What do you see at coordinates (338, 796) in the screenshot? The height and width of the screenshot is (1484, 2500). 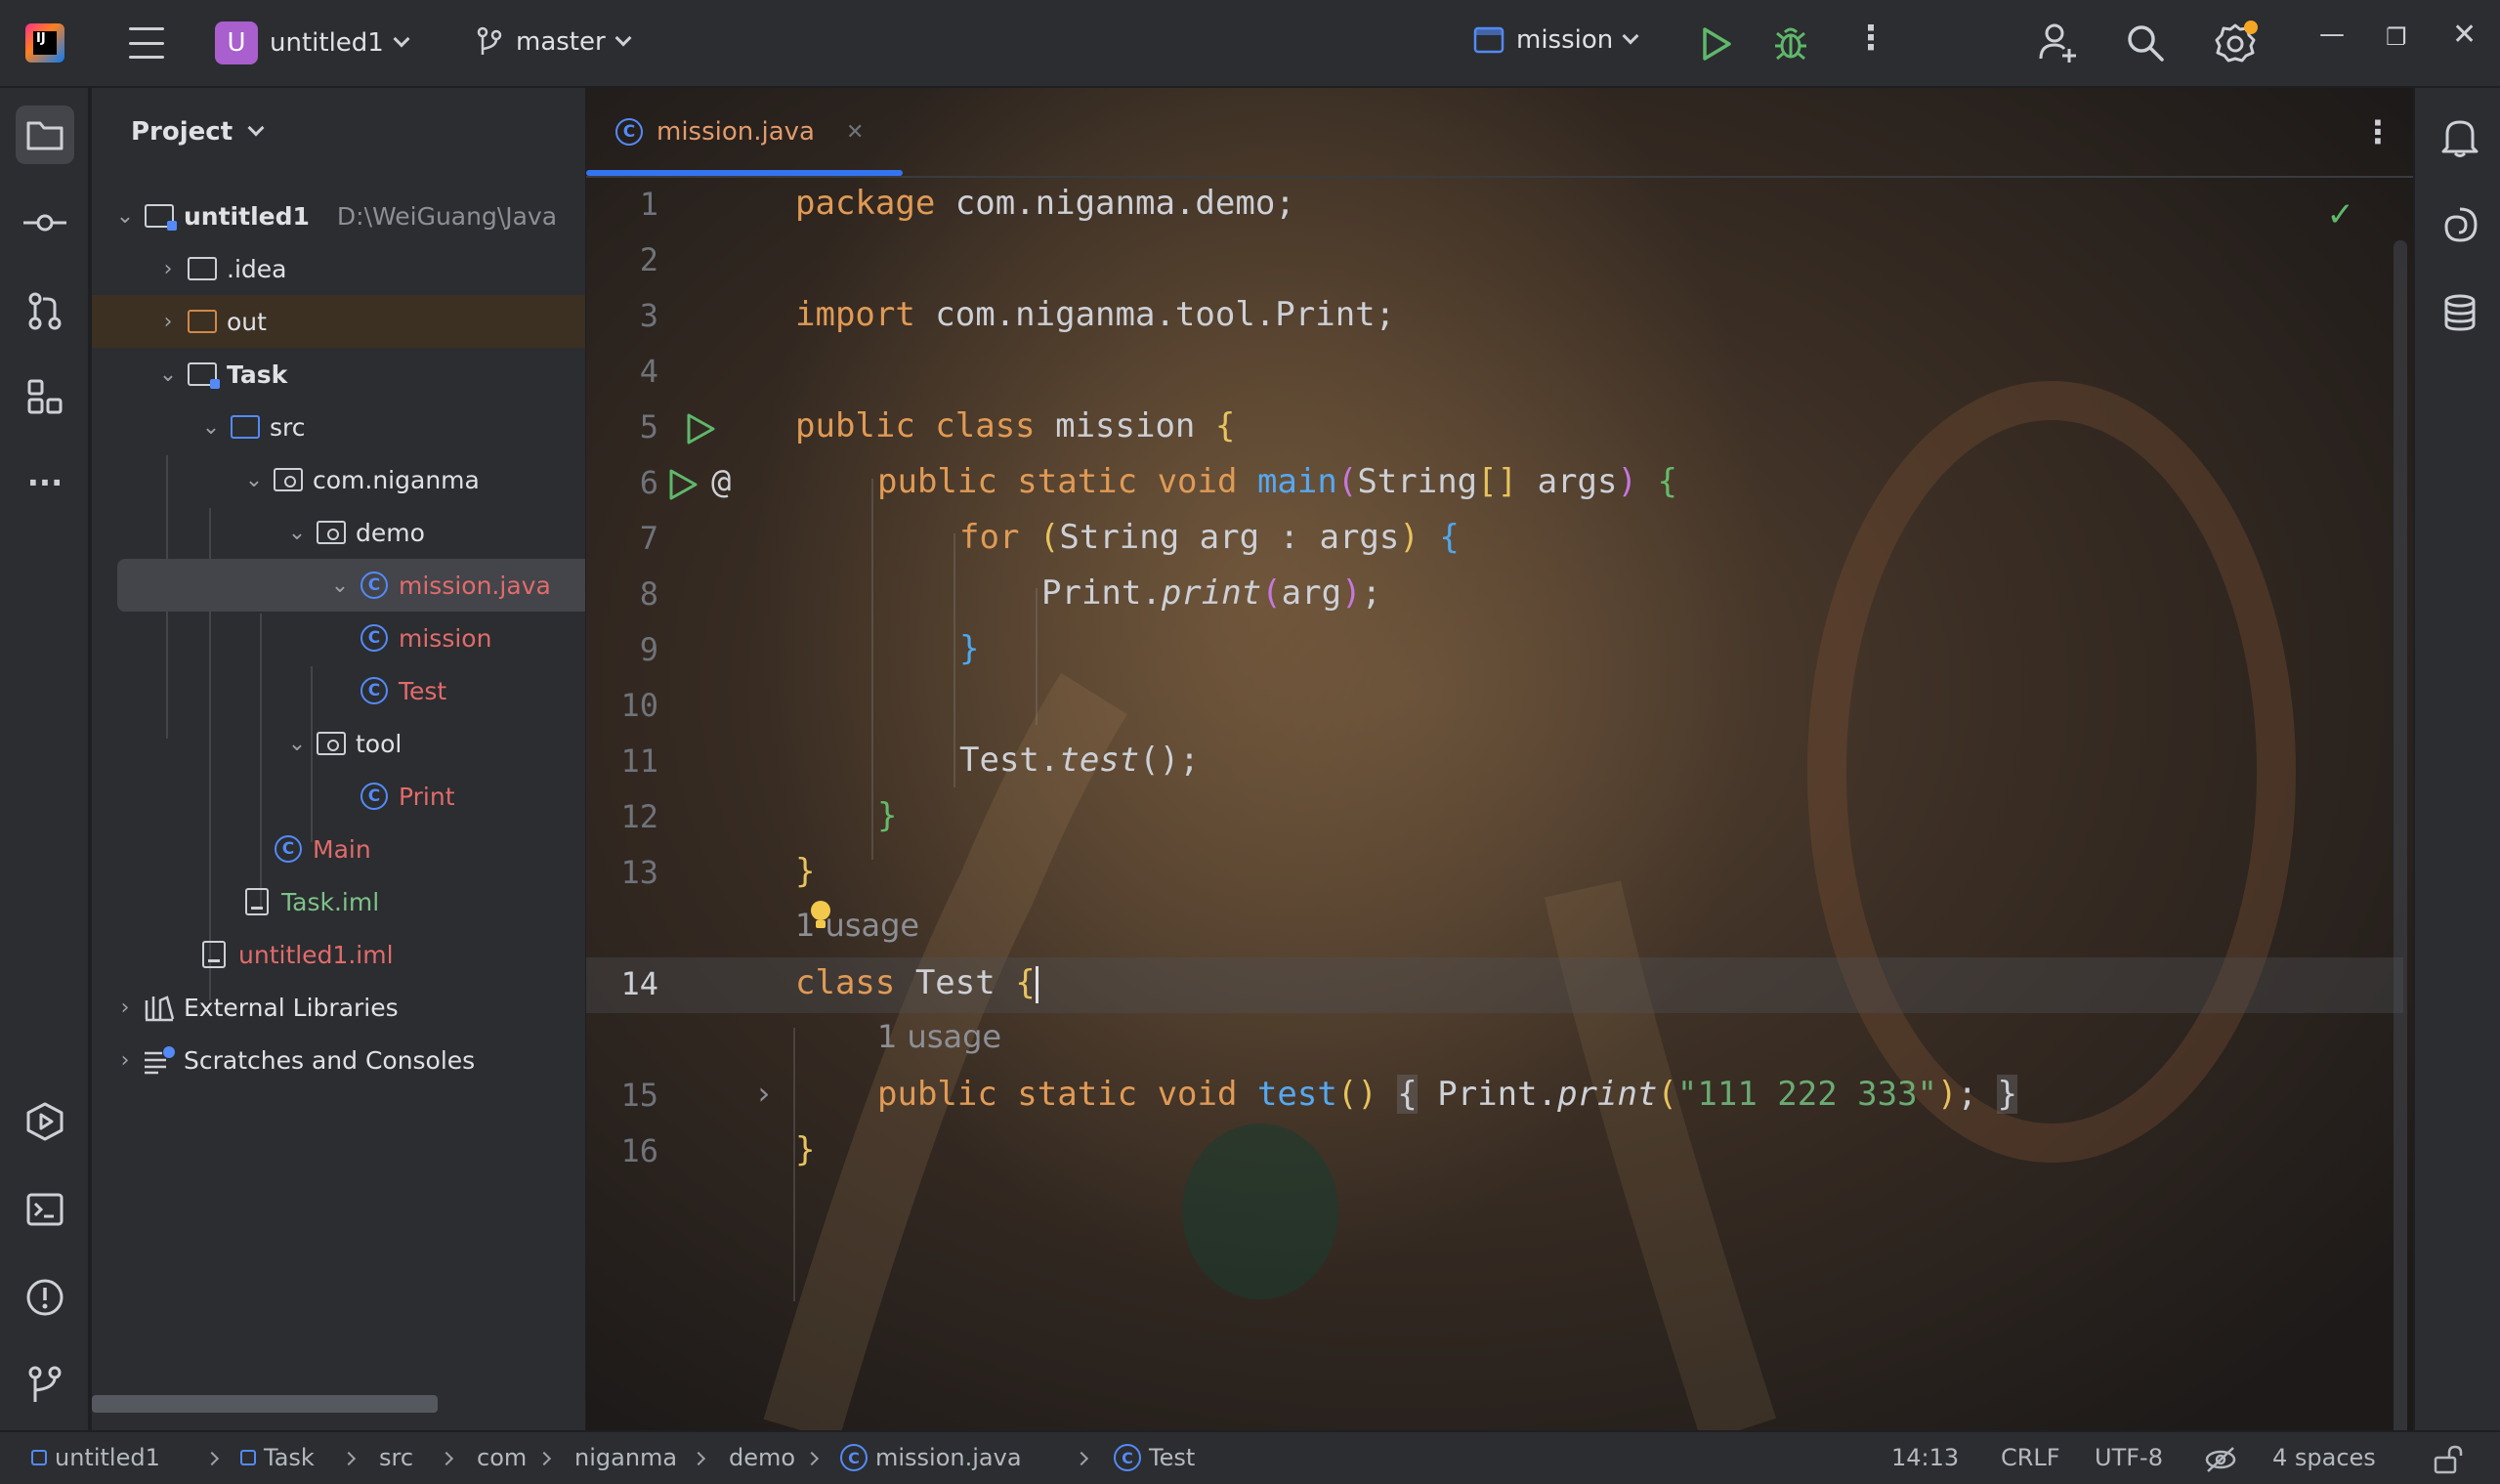 I see `tree-item-print: C Print` at bounding box center [338, 796].